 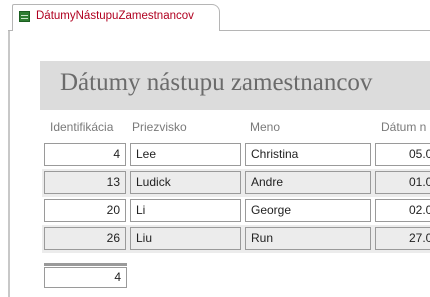 What do you see at coordinates (265, 127) in the screenshot?
I see `column-header-first-name: Meno` at bounding box center [265, 127].